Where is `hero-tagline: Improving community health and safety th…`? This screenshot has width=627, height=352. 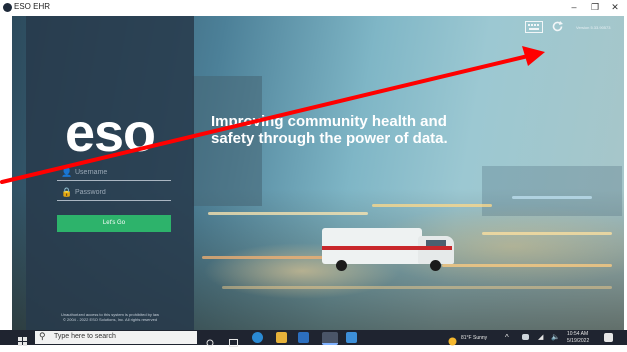 hero-tagline: Improving community health and safety th… is located at coordinates (329, 130).